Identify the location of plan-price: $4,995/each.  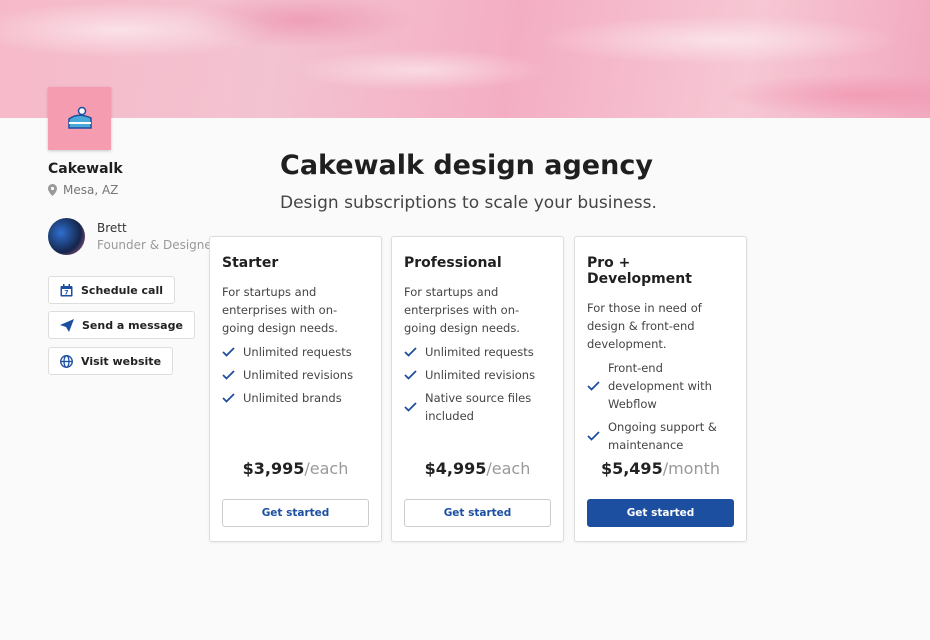
(477, 468).